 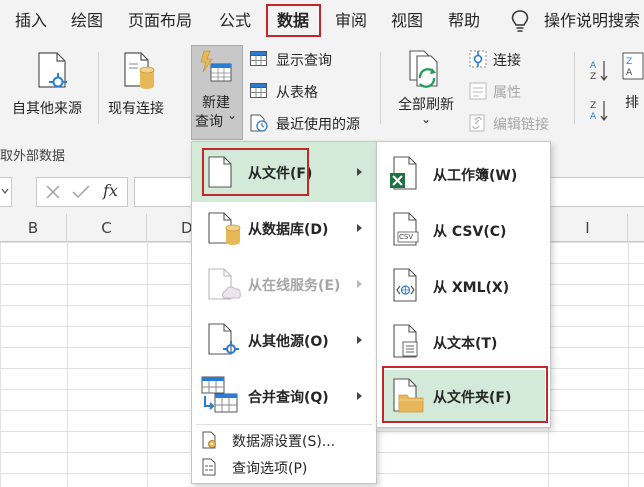 What do you see at coordinates (160, 21) in the screenshot?
I see `tab-page-layout: 页面布局` at bounding box center [160, 21].